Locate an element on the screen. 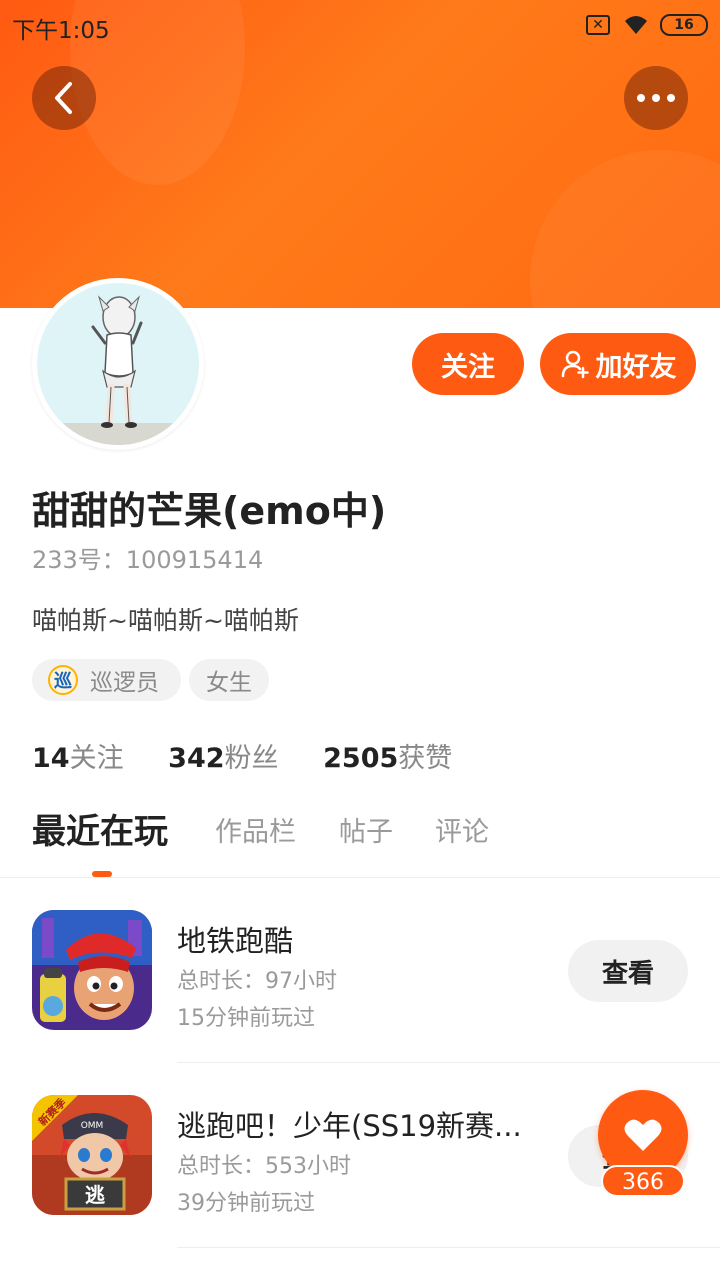  status-bar: 下午1:05 ✕ 16 is located at coordinates (360, 25).